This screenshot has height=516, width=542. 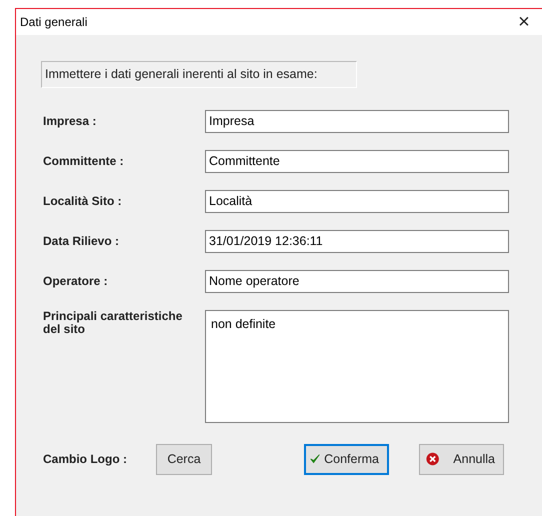 I want to click on window-title: Dati generali, so click(x=54, y=22).